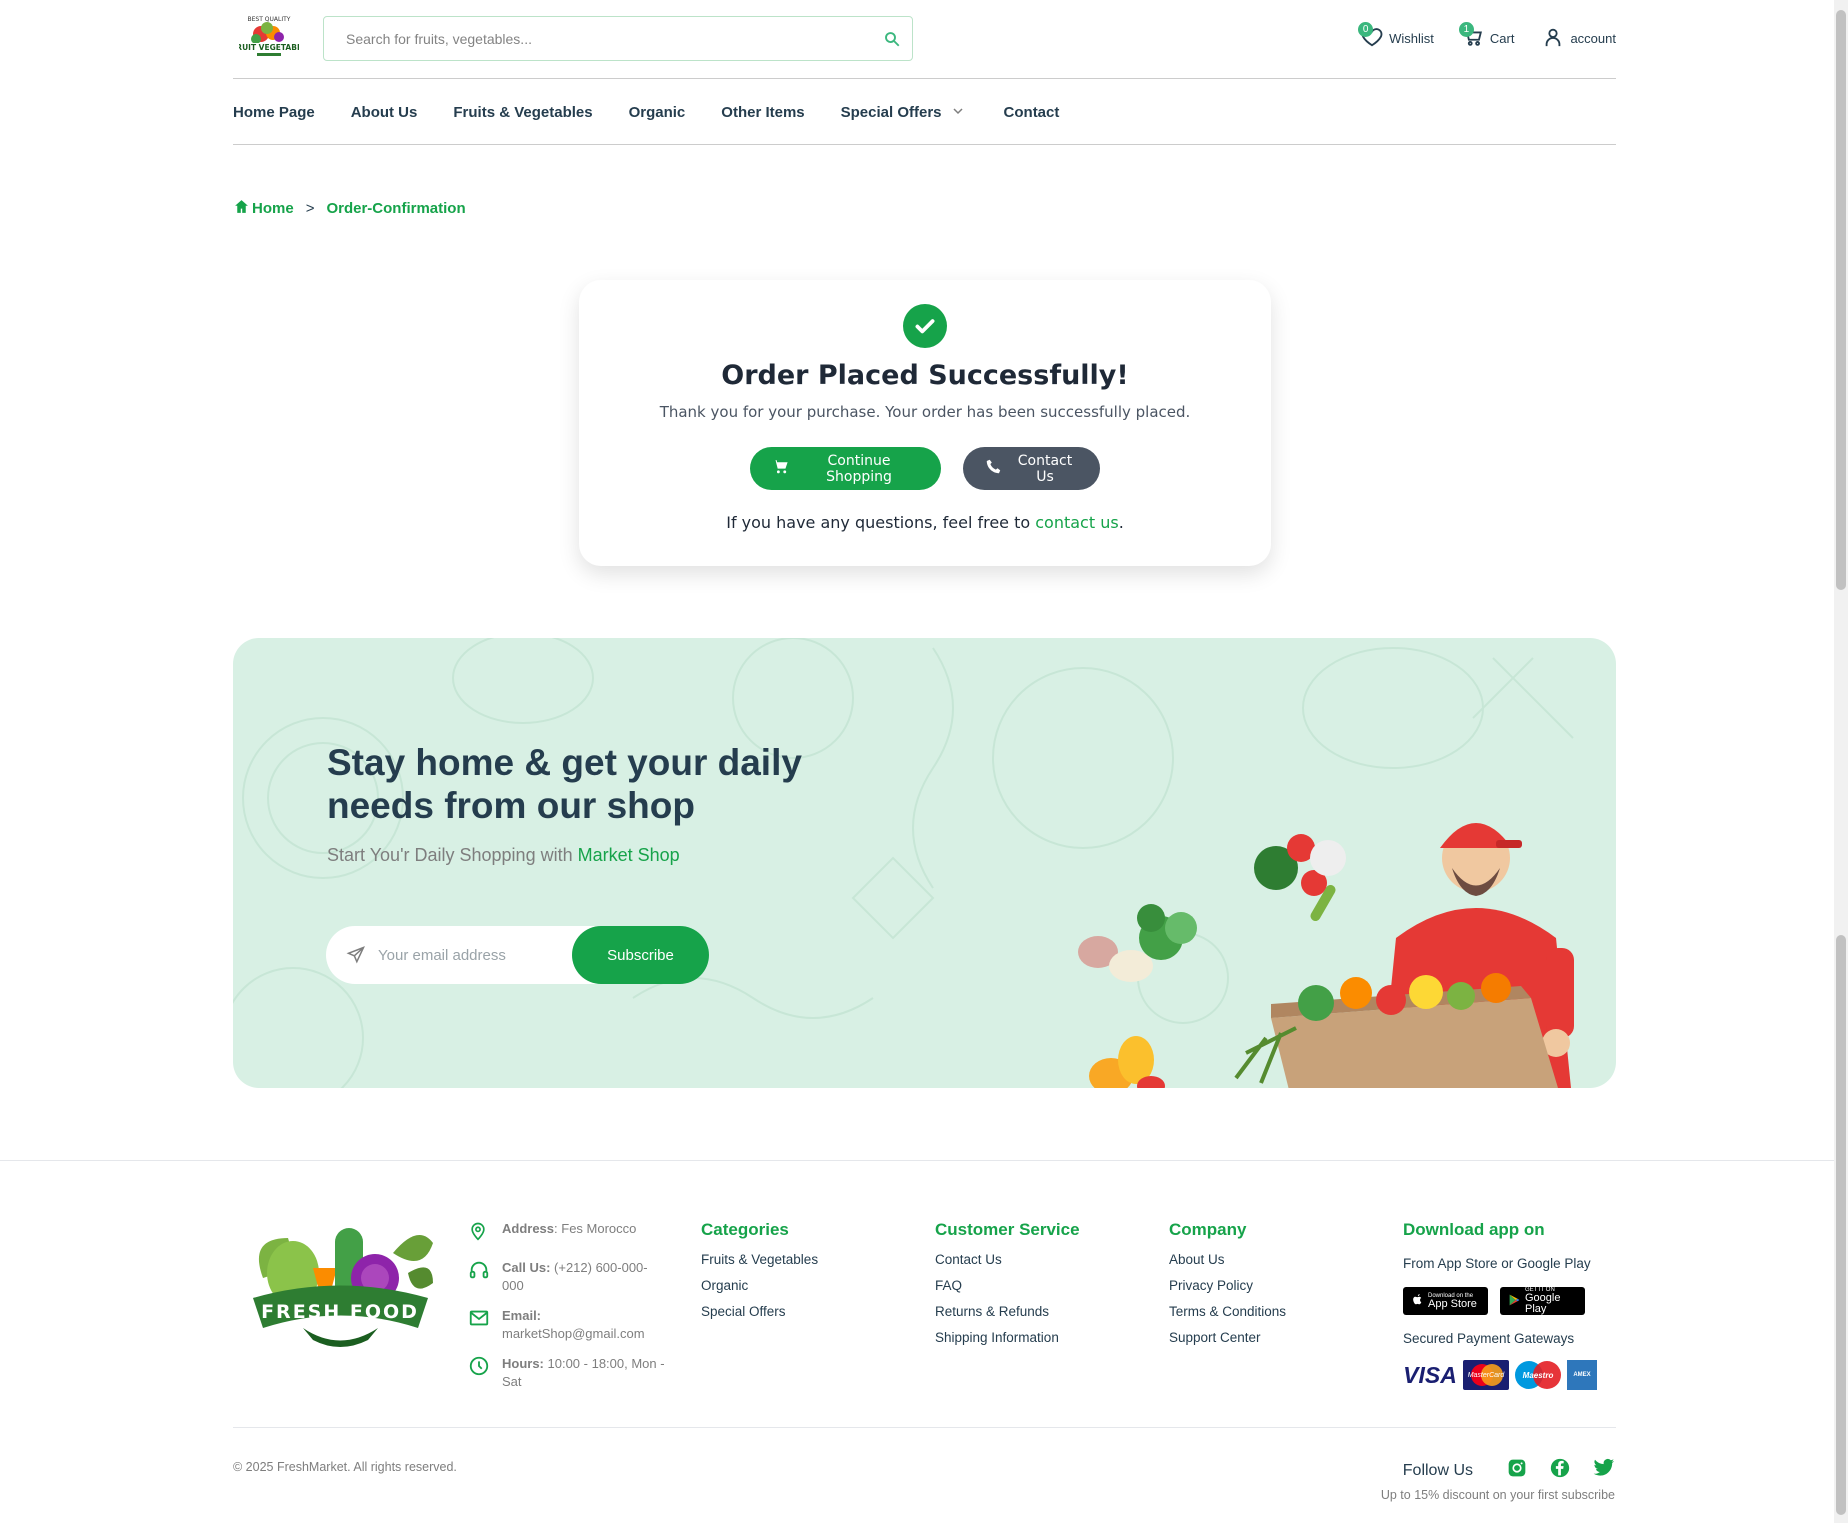  I want to click on twitter-icon, so click(1604, 1470).